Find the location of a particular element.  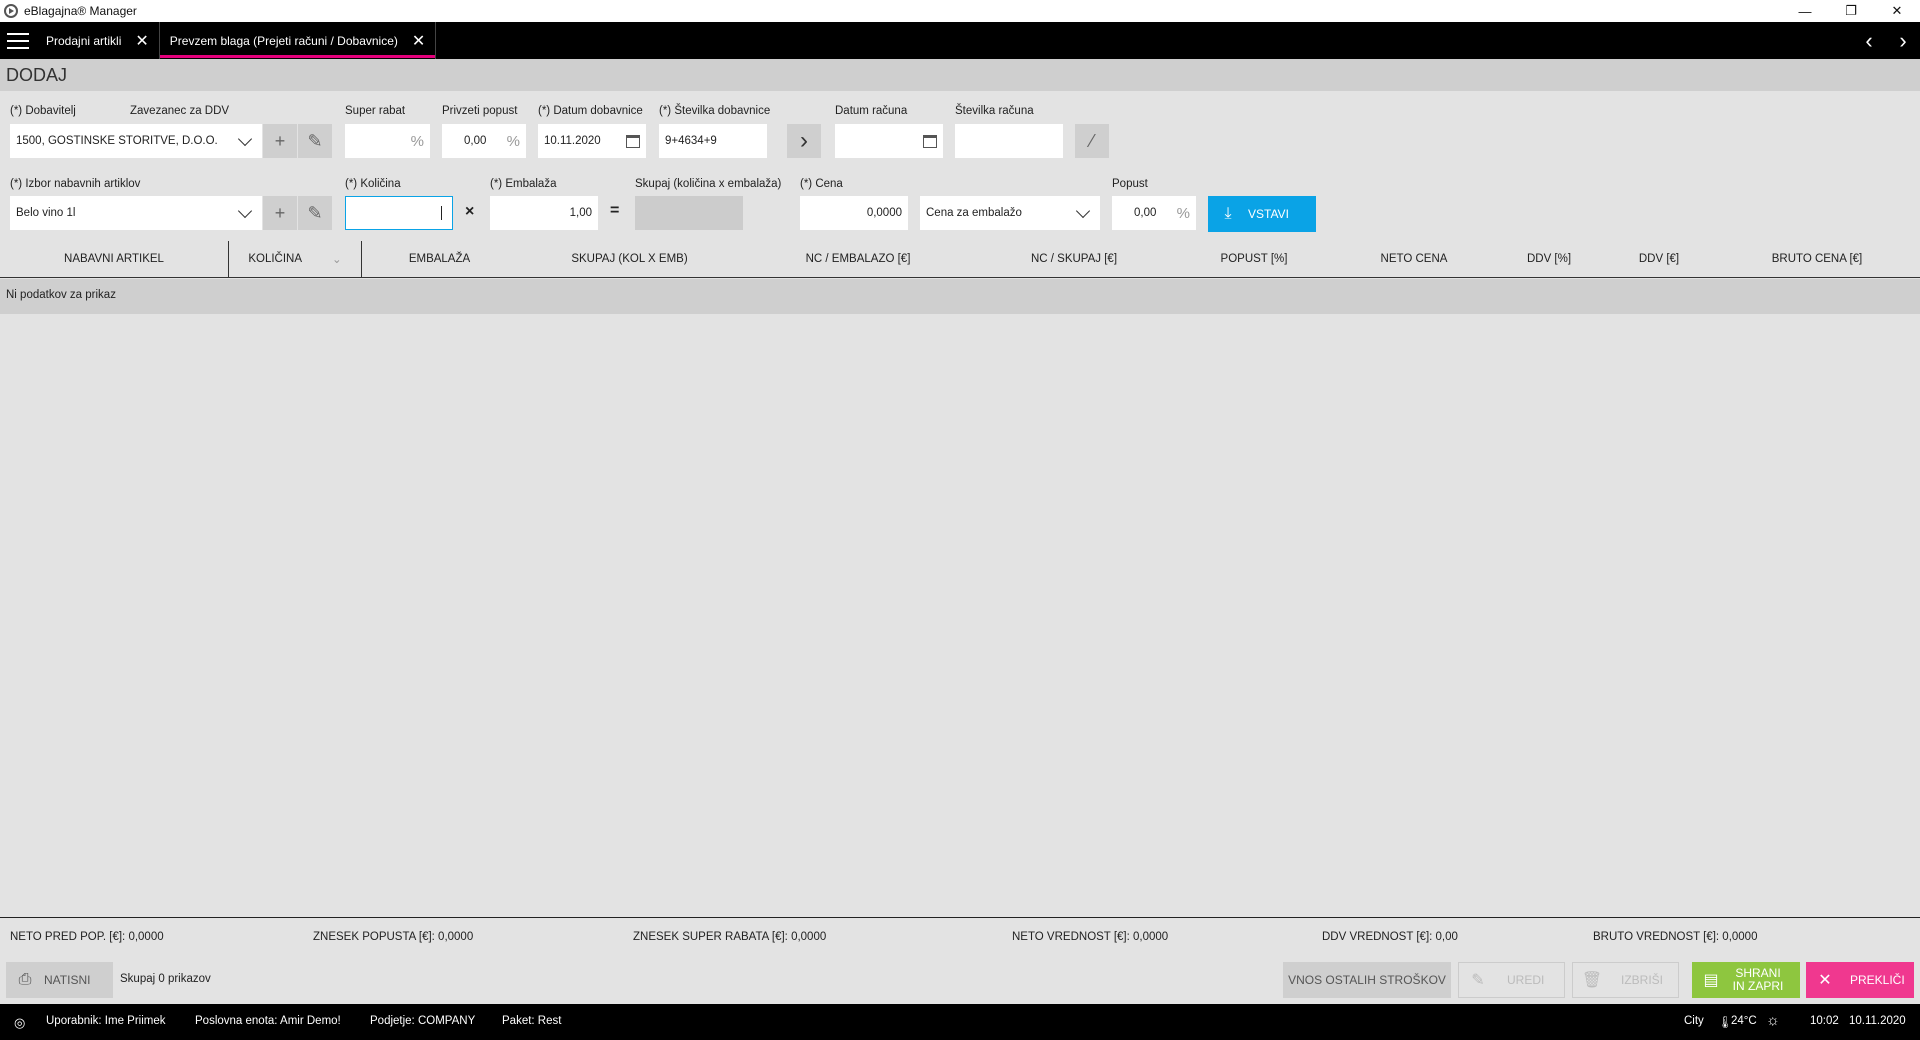

column-header: DDV [€] is located at coordinates (1659, 259).